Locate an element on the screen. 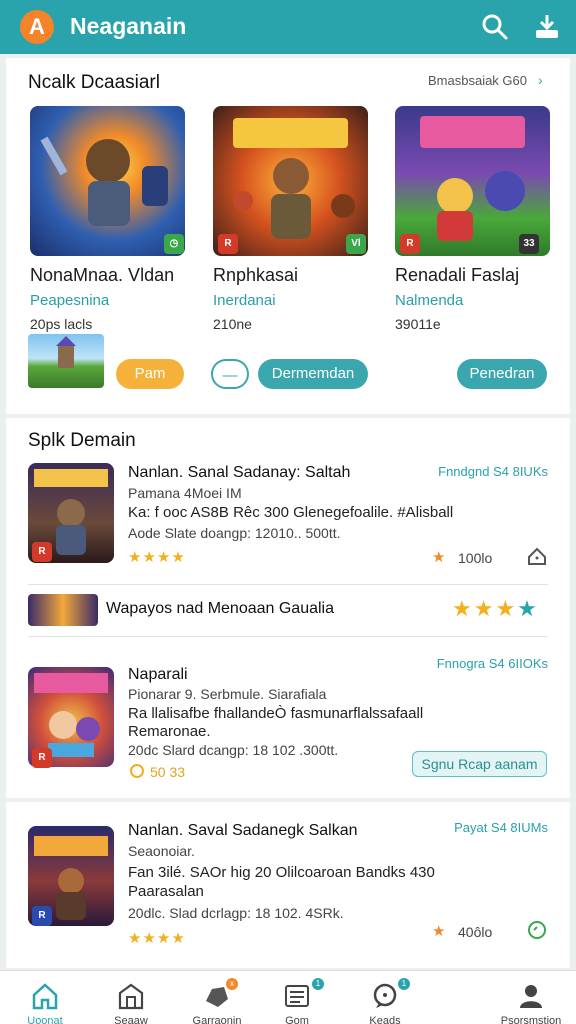  nav-games: x Garraonin is located at coordinates (217, 997).